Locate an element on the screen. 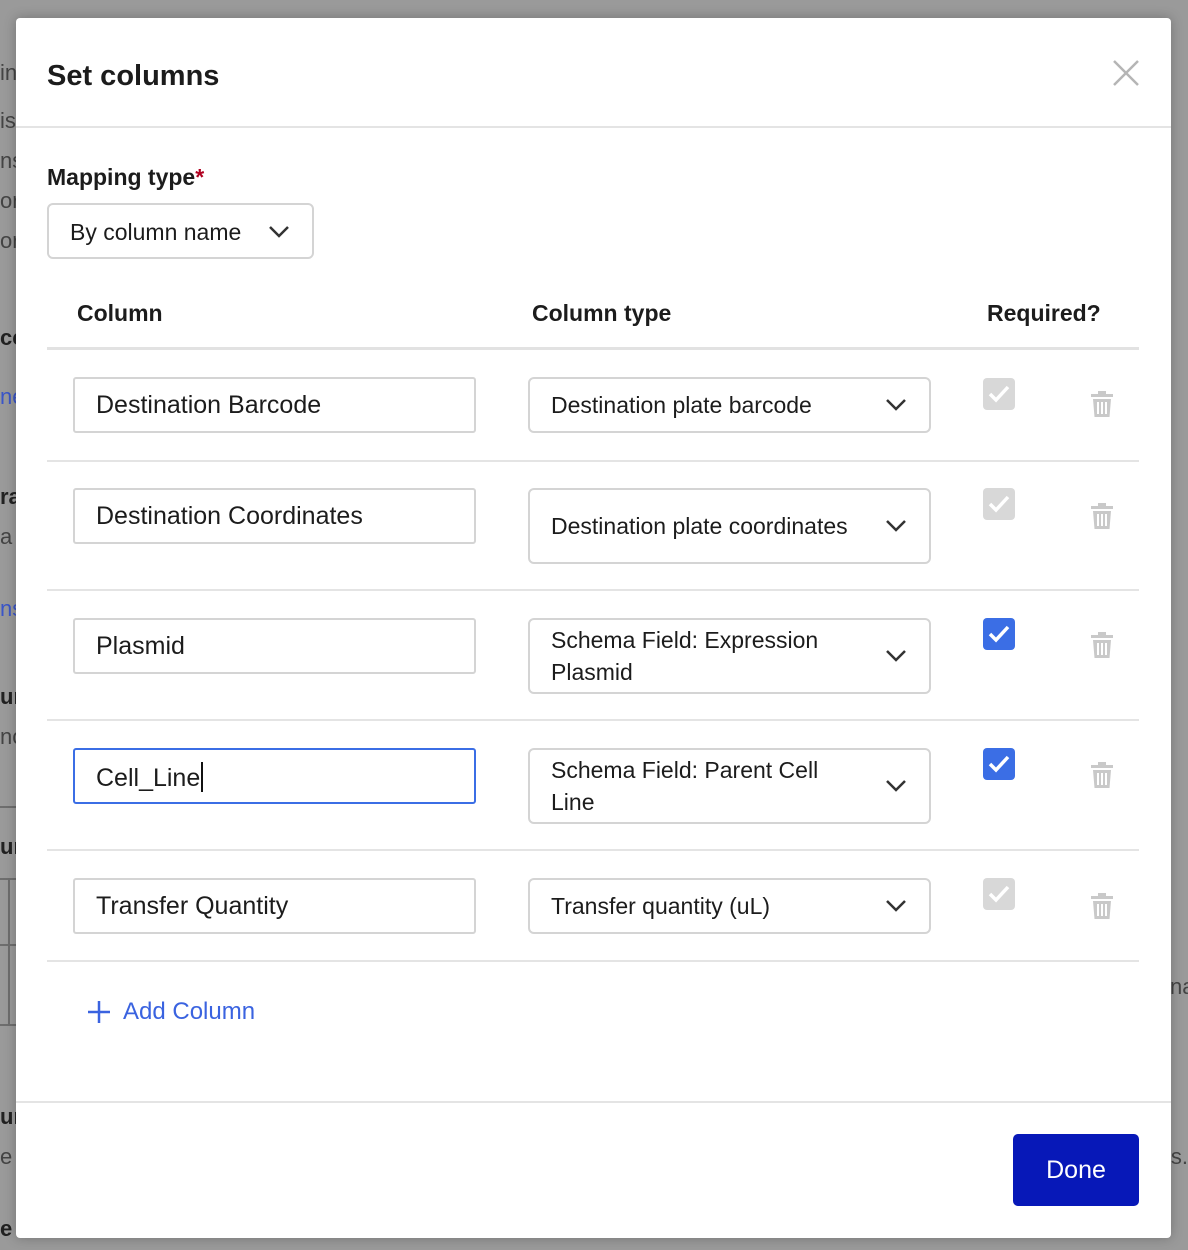 The image size is (1188, 1250). bg-text: is is located at coordinates (8, 120).